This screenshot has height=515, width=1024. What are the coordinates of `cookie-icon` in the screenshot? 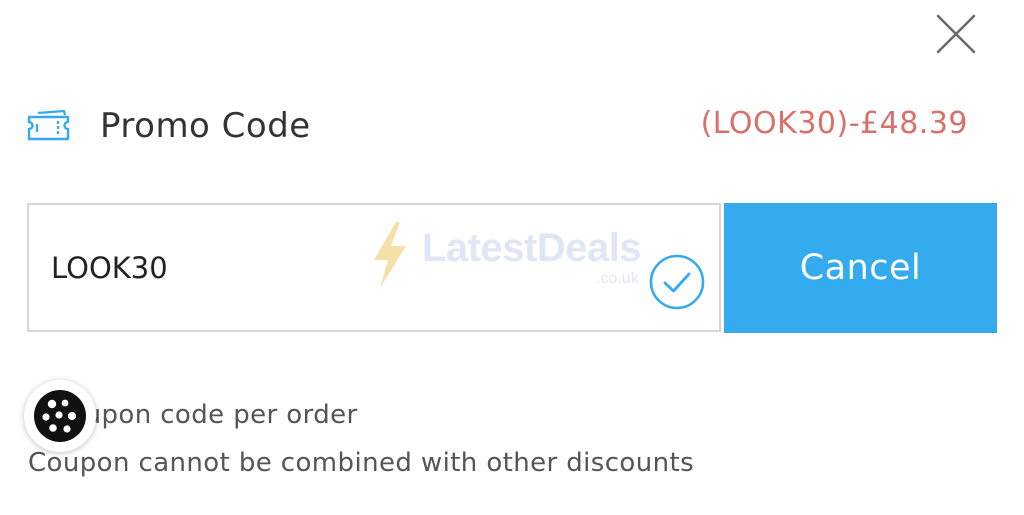 It's located at (60, 416).